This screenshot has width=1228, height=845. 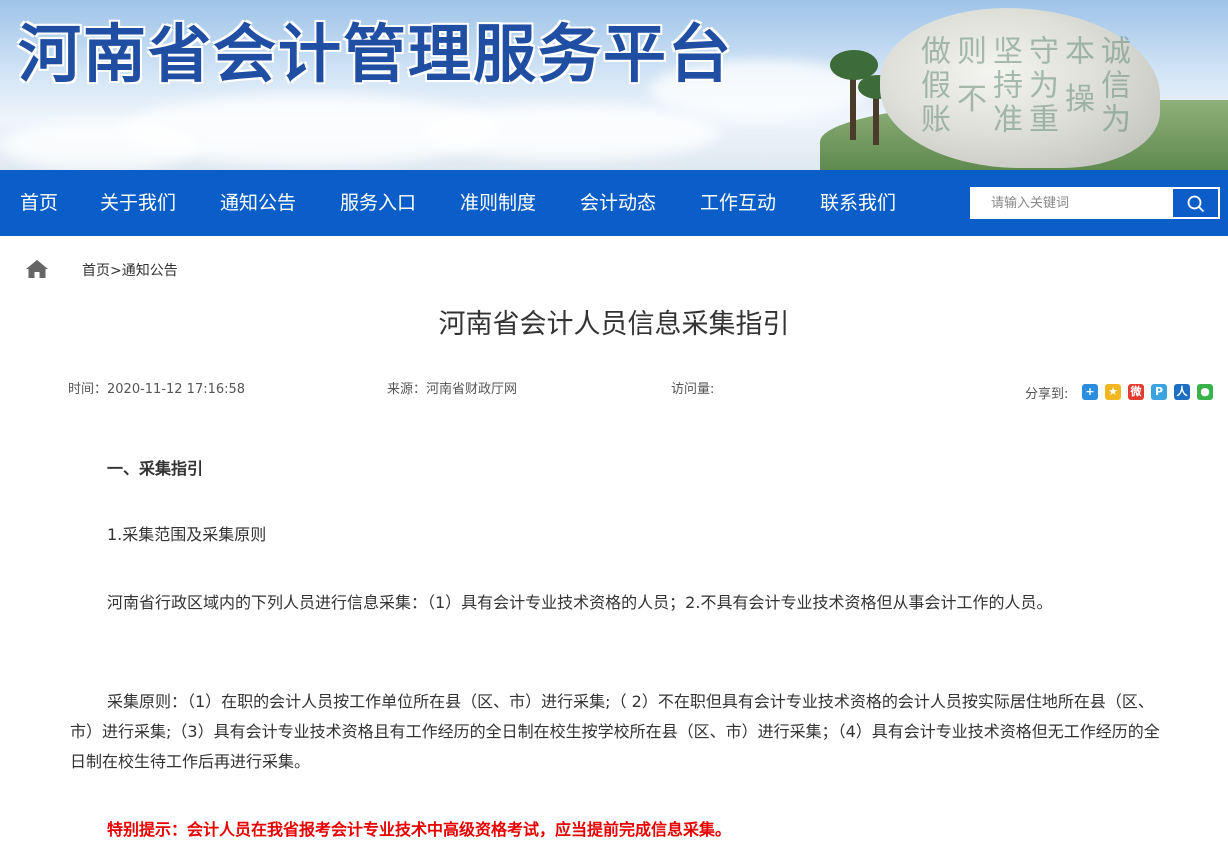 What do you see at coordinates (138, 203) in the screenshot?
I see `nav-item-about: 关于我们` at bounding box center [138, 203].